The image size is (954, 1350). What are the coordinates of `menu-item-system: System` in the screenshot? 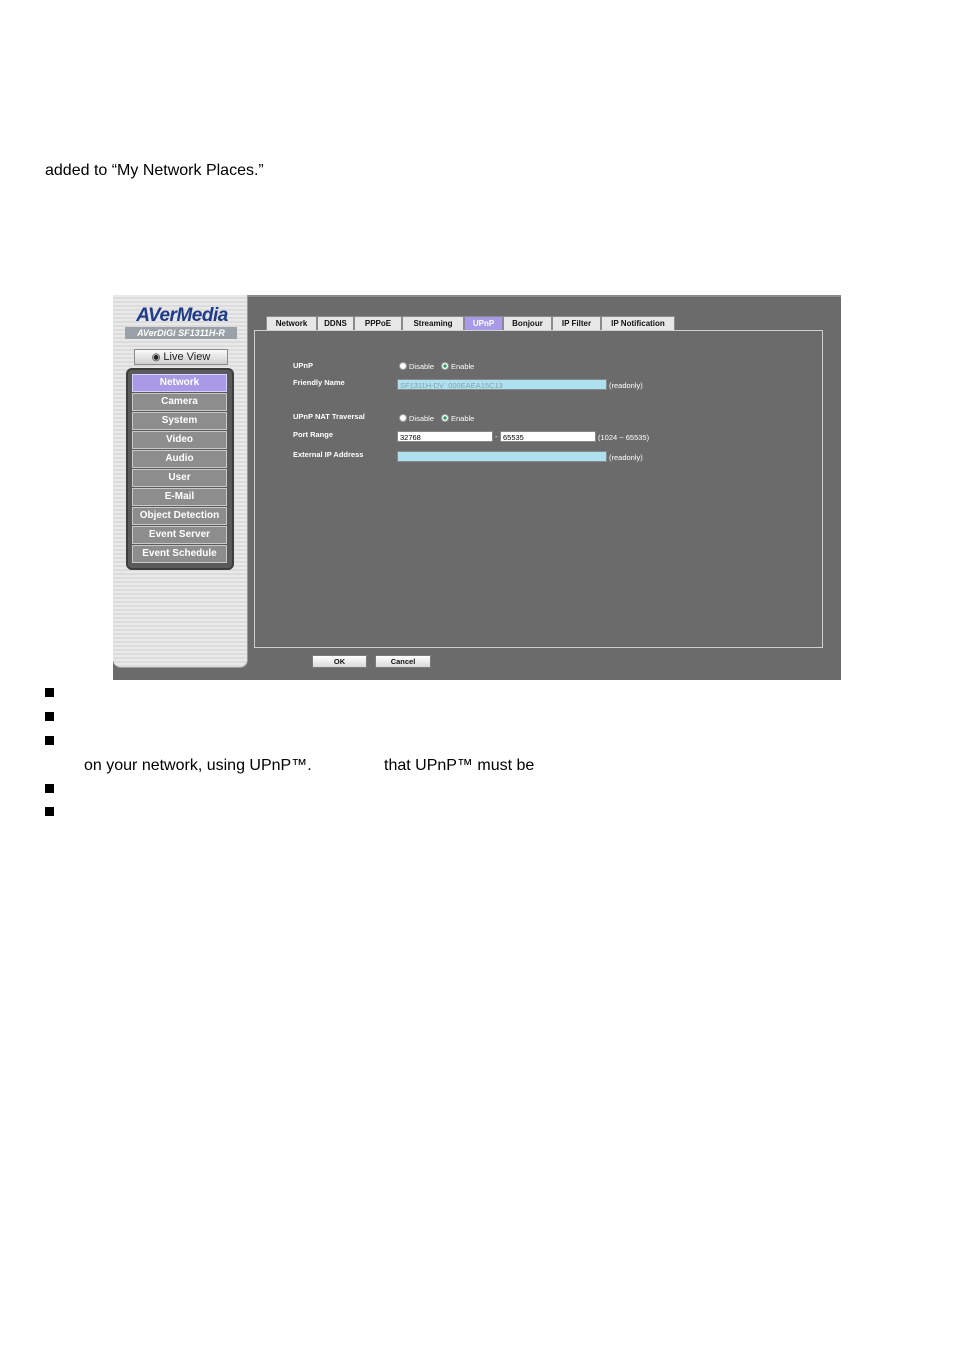 It's located at (179, 421).